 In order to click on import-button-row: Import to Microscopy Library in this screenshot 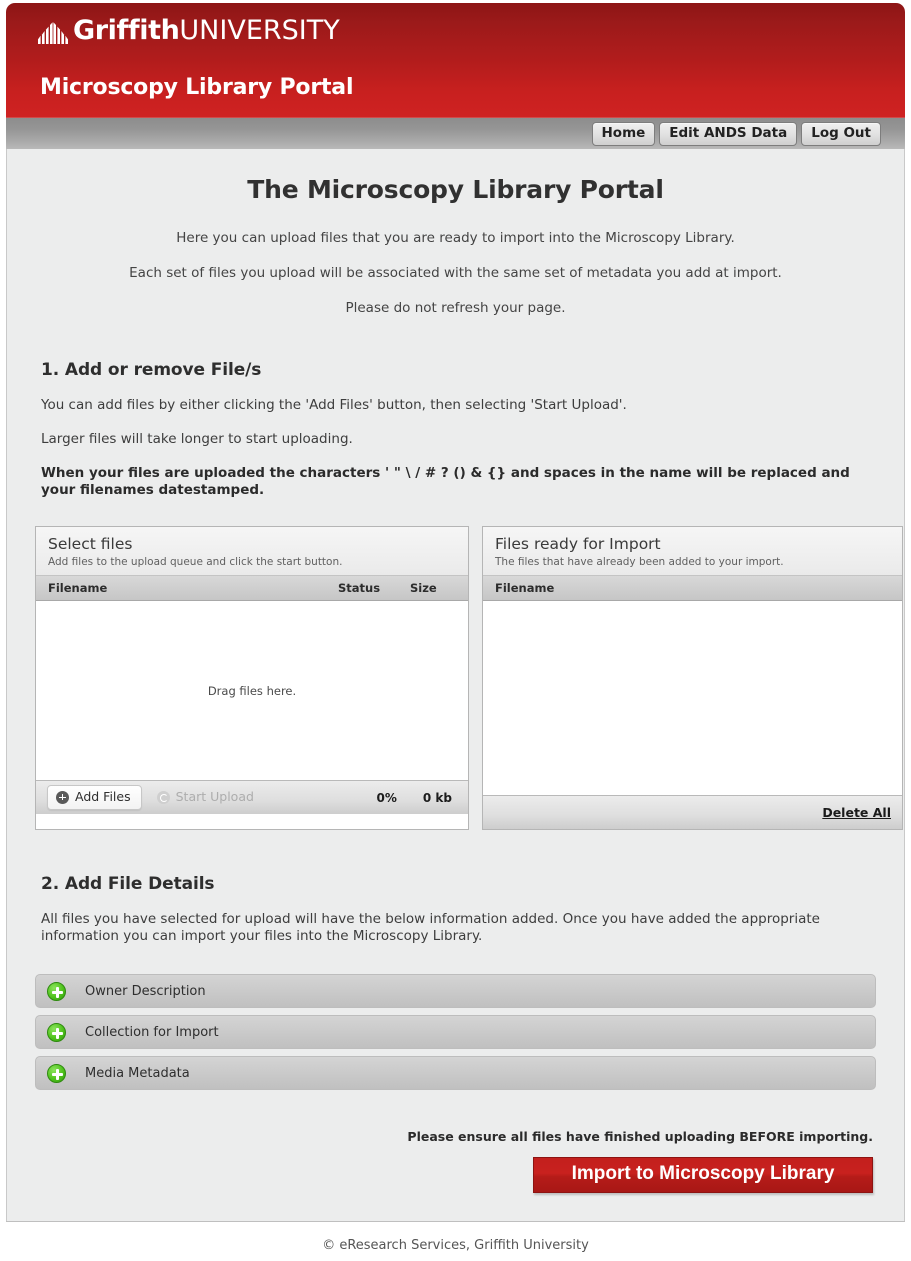, I will do `click(455, 1175)`.